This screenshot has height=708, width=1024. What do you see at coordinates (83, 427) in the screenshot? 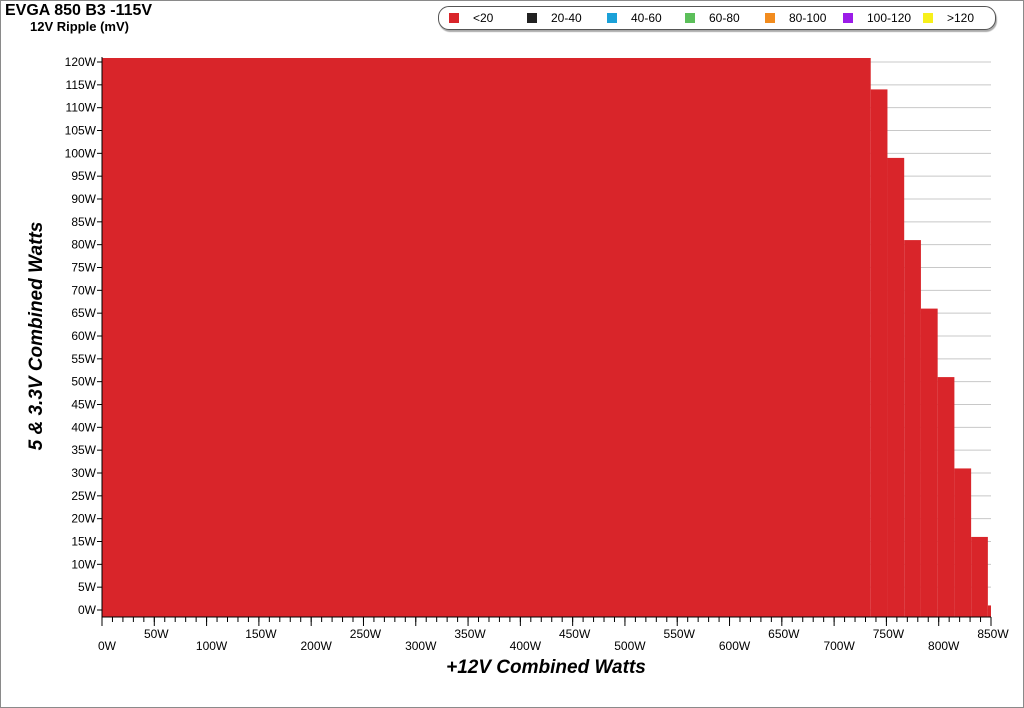
I see `y-tick-label: 40W` at bounding box center [83, 427].